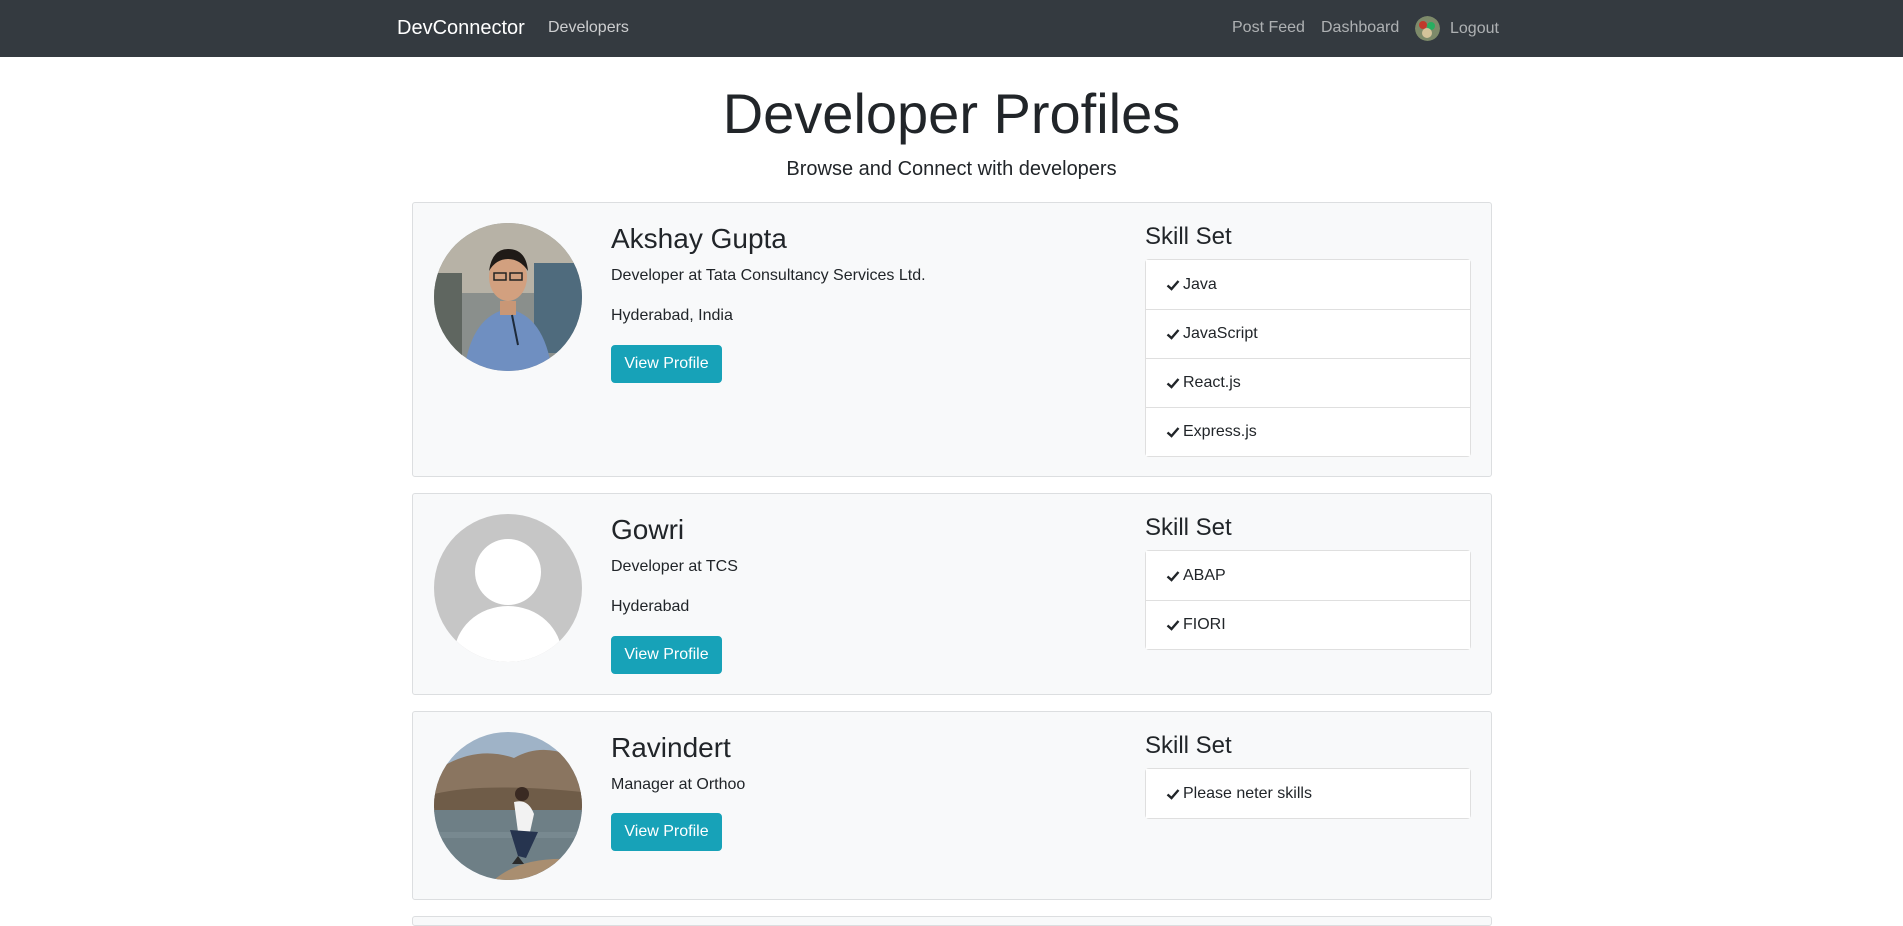  Describe the element at coordinates (1220, 431) in the screenshot. I see `skill-label: Express.js` at that location.